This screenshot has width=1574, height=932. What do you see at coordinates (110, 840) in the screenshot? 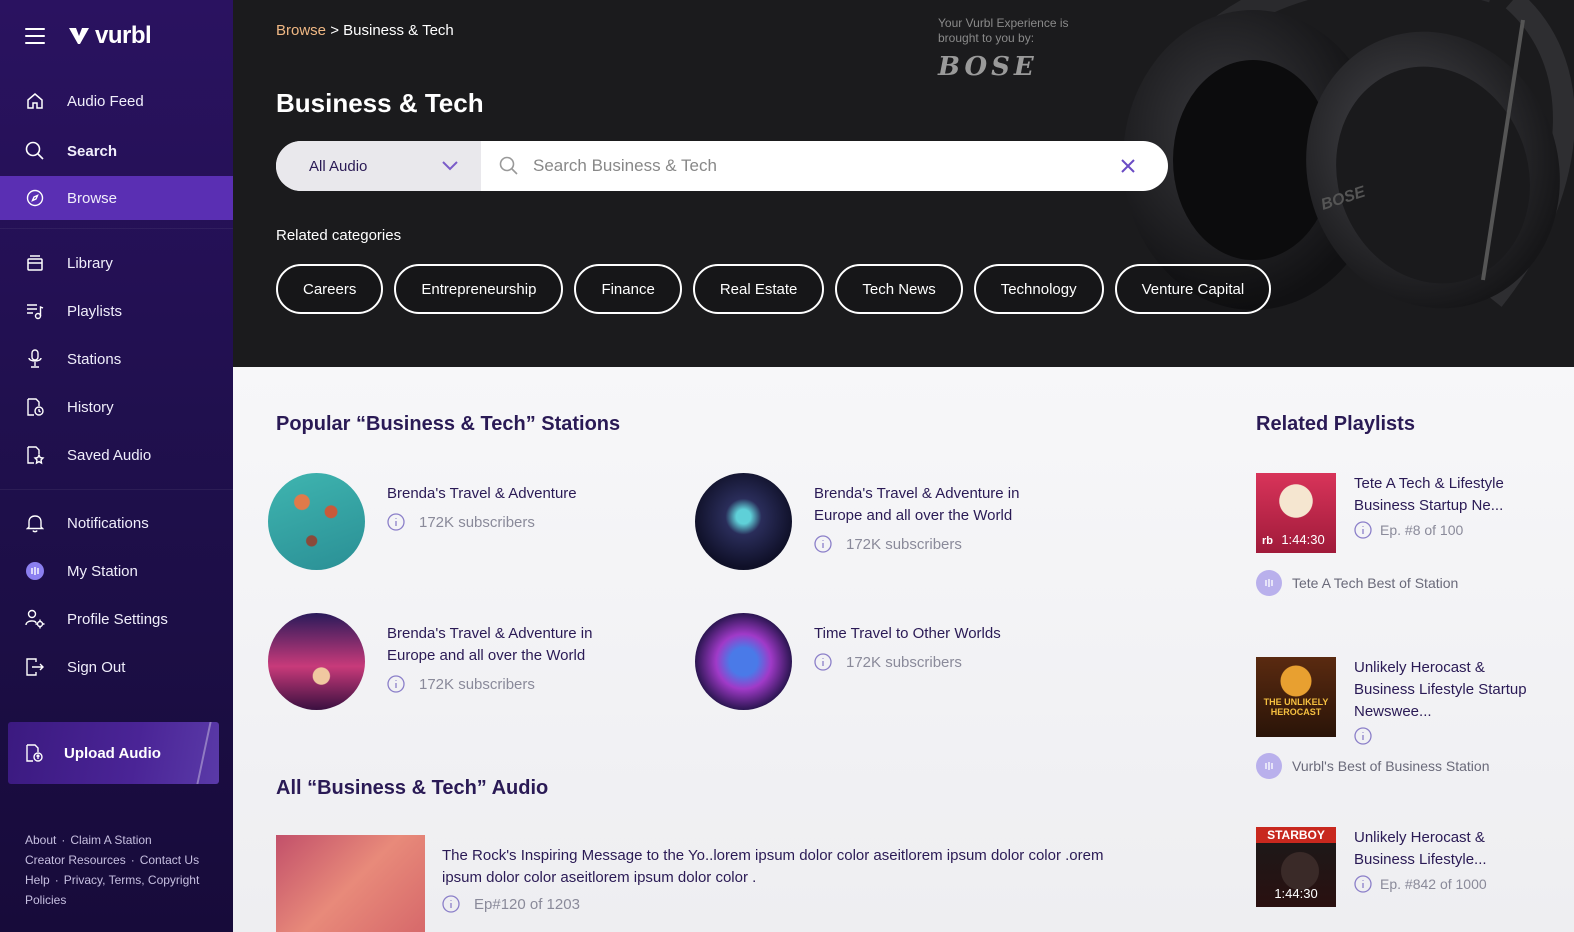
I see `claim-station-link: Claim A Station` at bounding box center [110, 840].